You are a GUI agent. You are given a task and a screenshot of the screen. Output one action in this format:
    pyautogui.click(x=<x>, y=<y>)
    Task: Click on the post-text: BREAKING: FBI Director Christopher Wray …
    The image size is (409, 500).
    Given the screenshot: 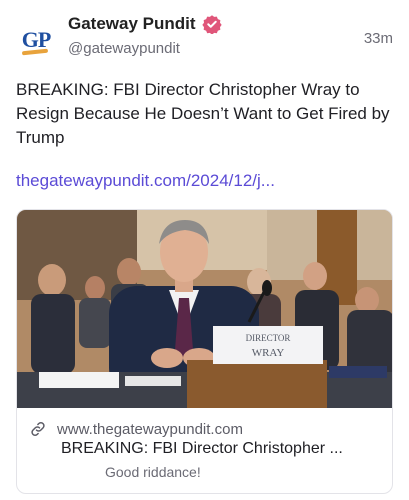 What is the action you would take?
    pyautogui.click(x=203, y=113)
    